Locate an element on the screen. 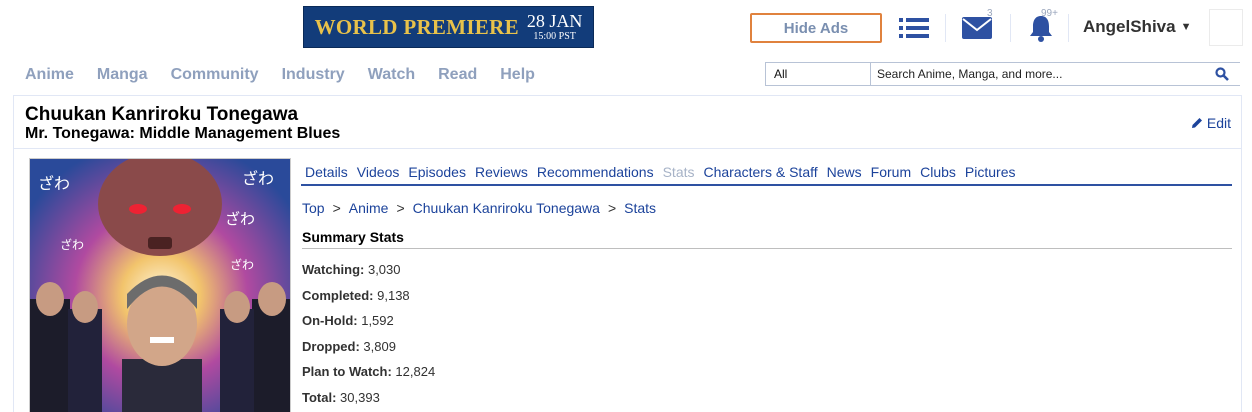 This screenshot has height=412, width=1252. tab-details: Details is located at coordinates (326, 174).